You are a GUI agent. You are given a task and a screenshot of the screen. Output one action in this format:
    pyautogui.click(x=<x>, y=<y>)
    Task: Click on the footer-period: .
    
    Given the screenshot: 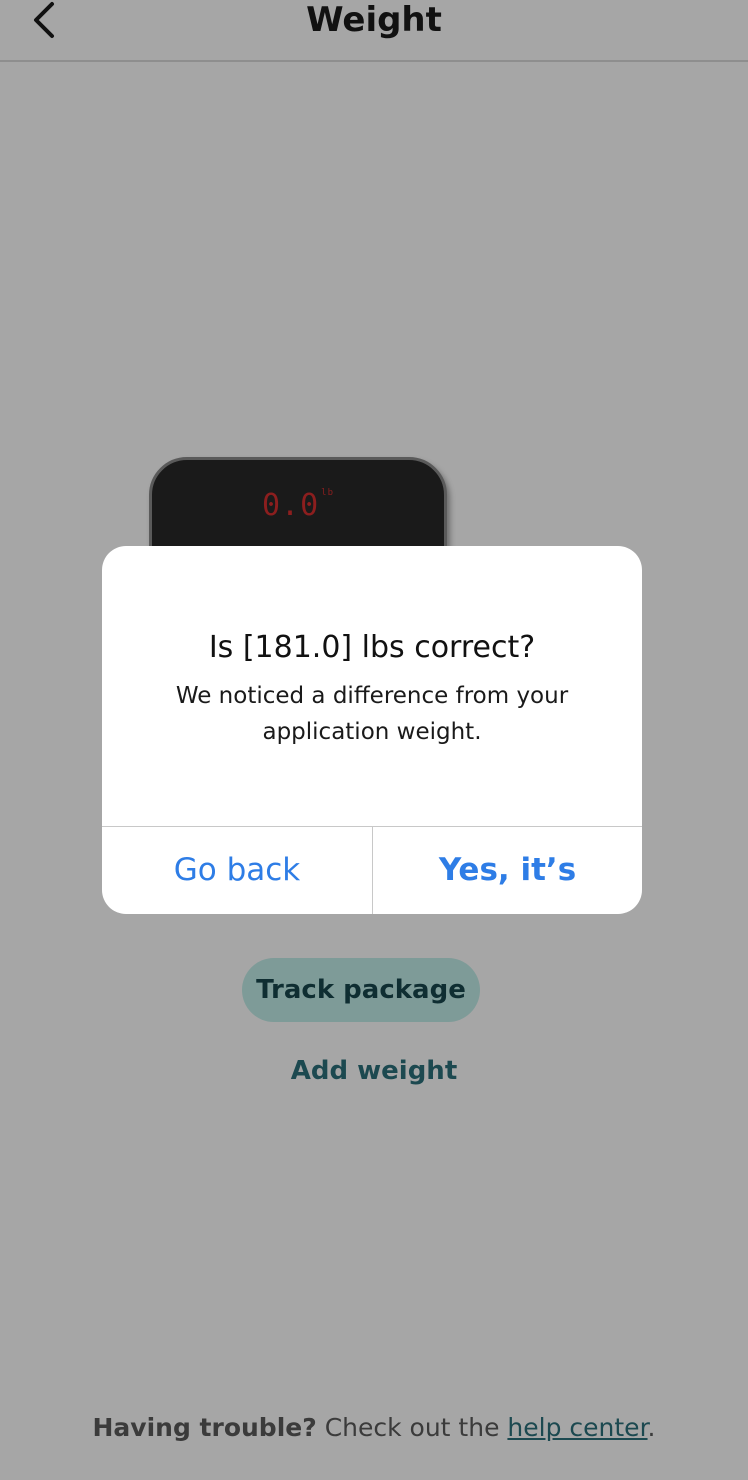 What is the action you would take?
    pyautogui.click(x=651, y=1427)
    